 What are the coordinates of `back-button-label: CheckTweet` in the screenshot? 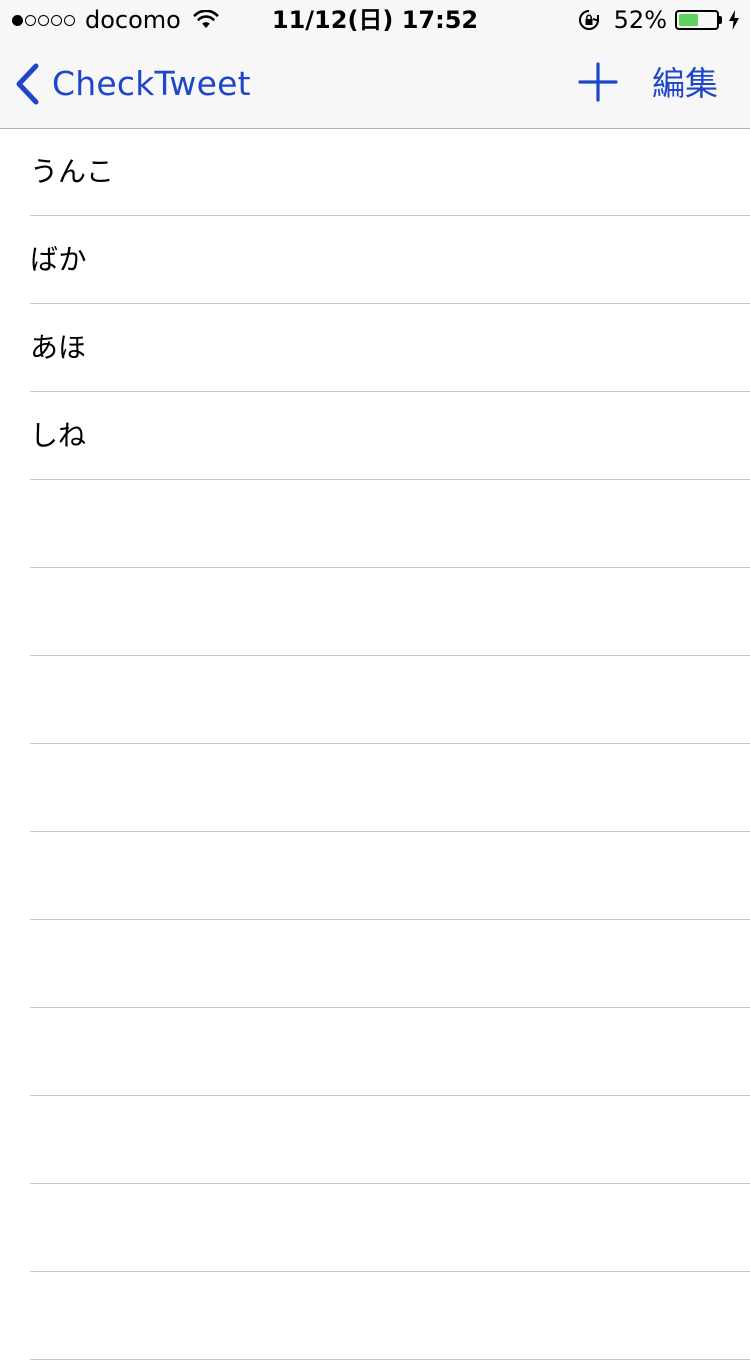 It's located at (151, 83).